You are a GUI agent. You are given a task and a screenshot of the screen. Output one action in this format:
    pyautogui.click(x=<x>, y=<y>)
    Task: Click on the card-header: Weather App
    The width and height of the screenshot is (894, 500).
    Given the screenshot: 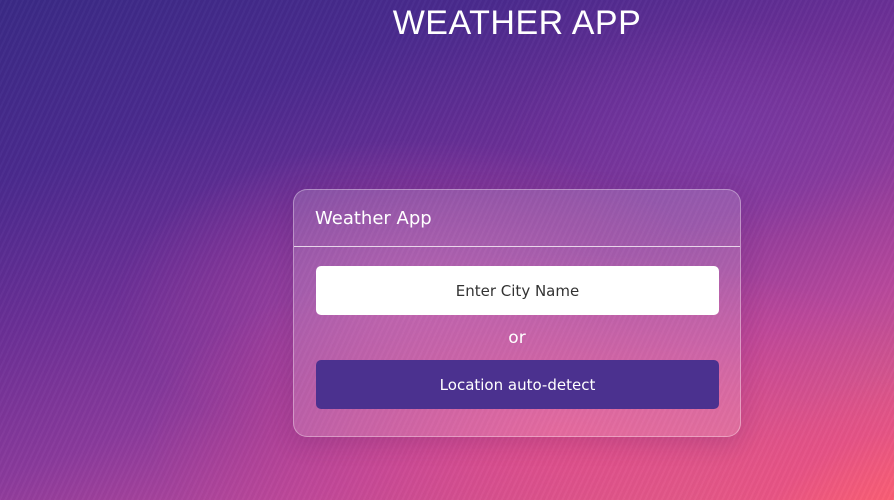 What is the action you would take?
    pyautogui.click(x=517, y=218)
    